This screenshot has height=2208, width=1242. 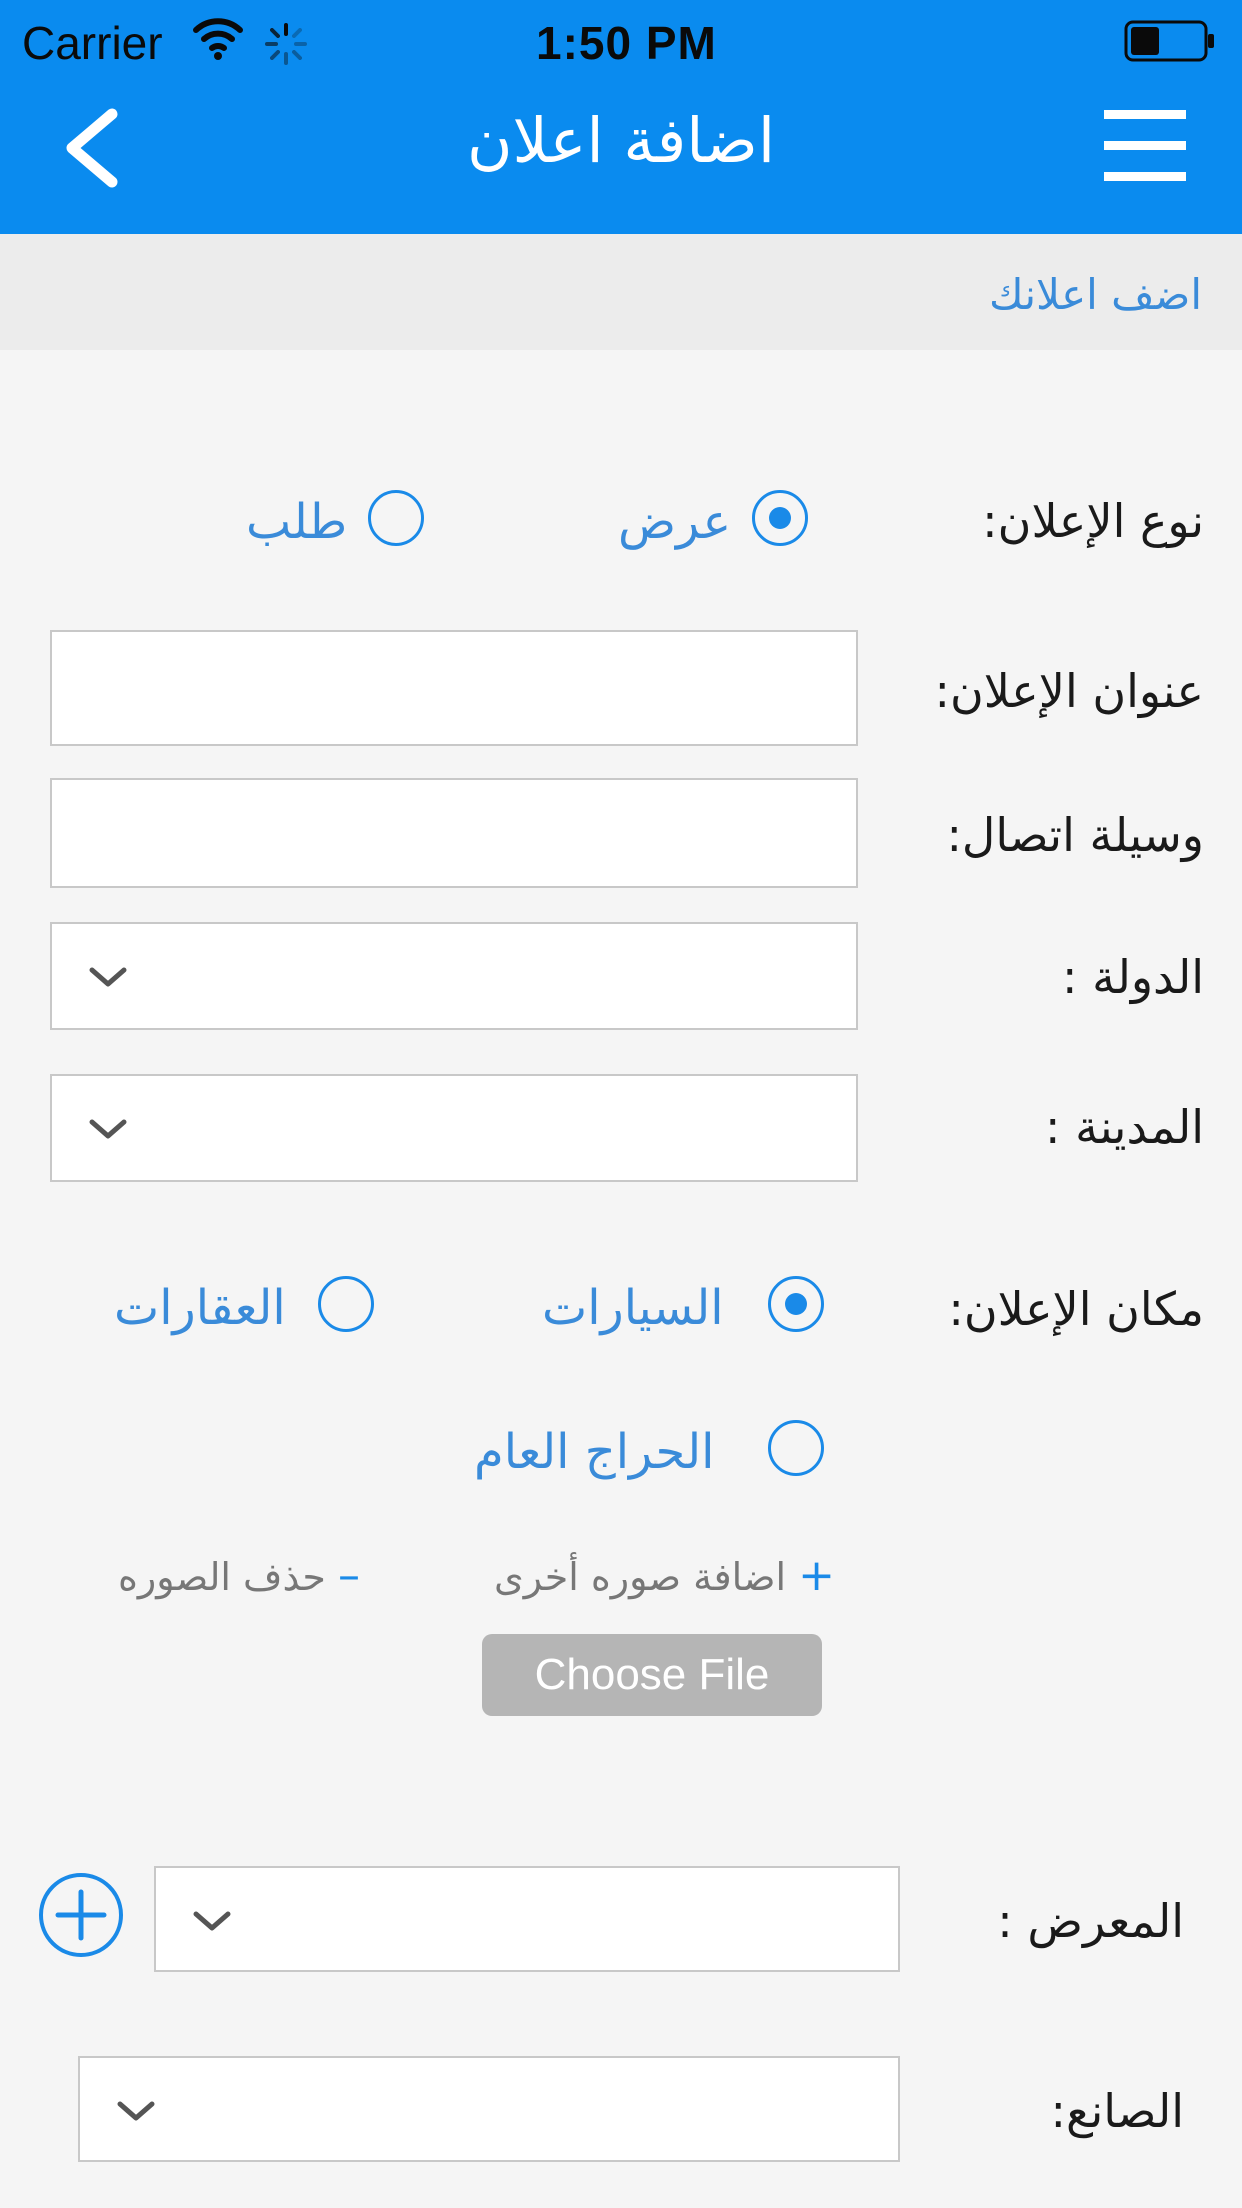 I want to click on add-image-link: + اضافة صوره أخرى, so click(x=664, y=1575).